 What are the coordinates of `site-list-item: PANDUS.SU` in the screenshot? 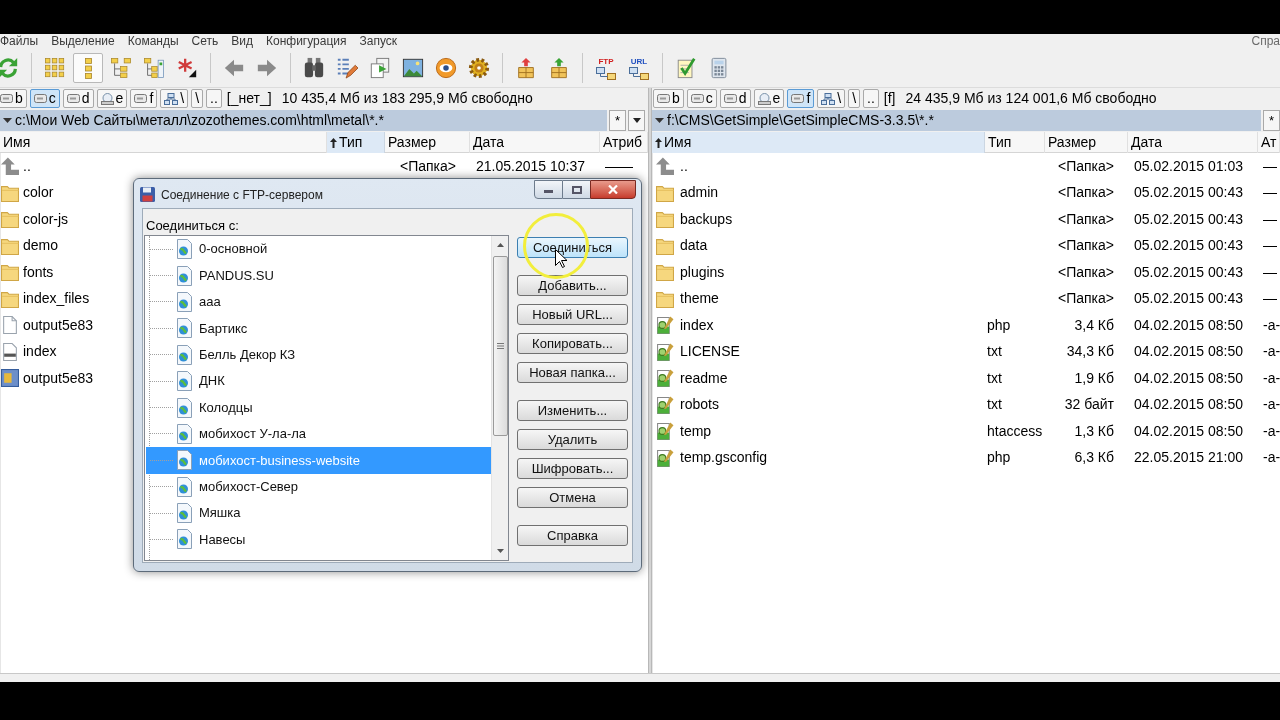 It's located at (318, 275).